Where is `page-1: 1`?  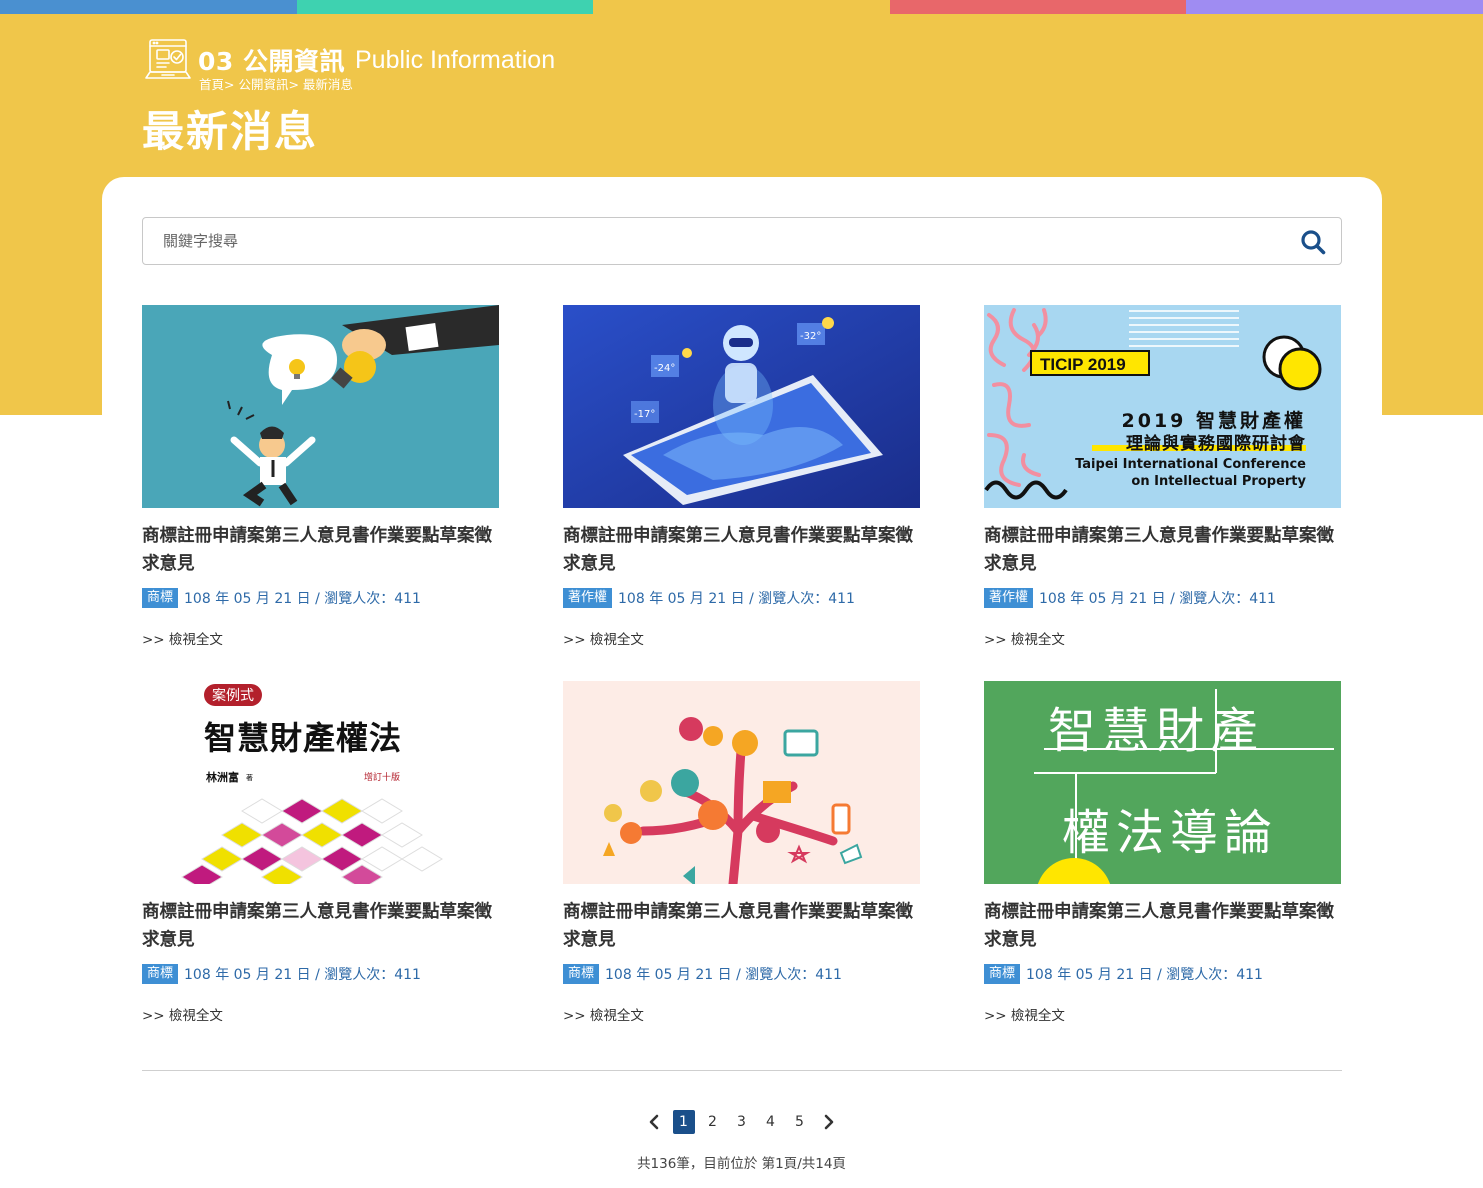
page-1: 1 is located at coordinates (683, 1122).